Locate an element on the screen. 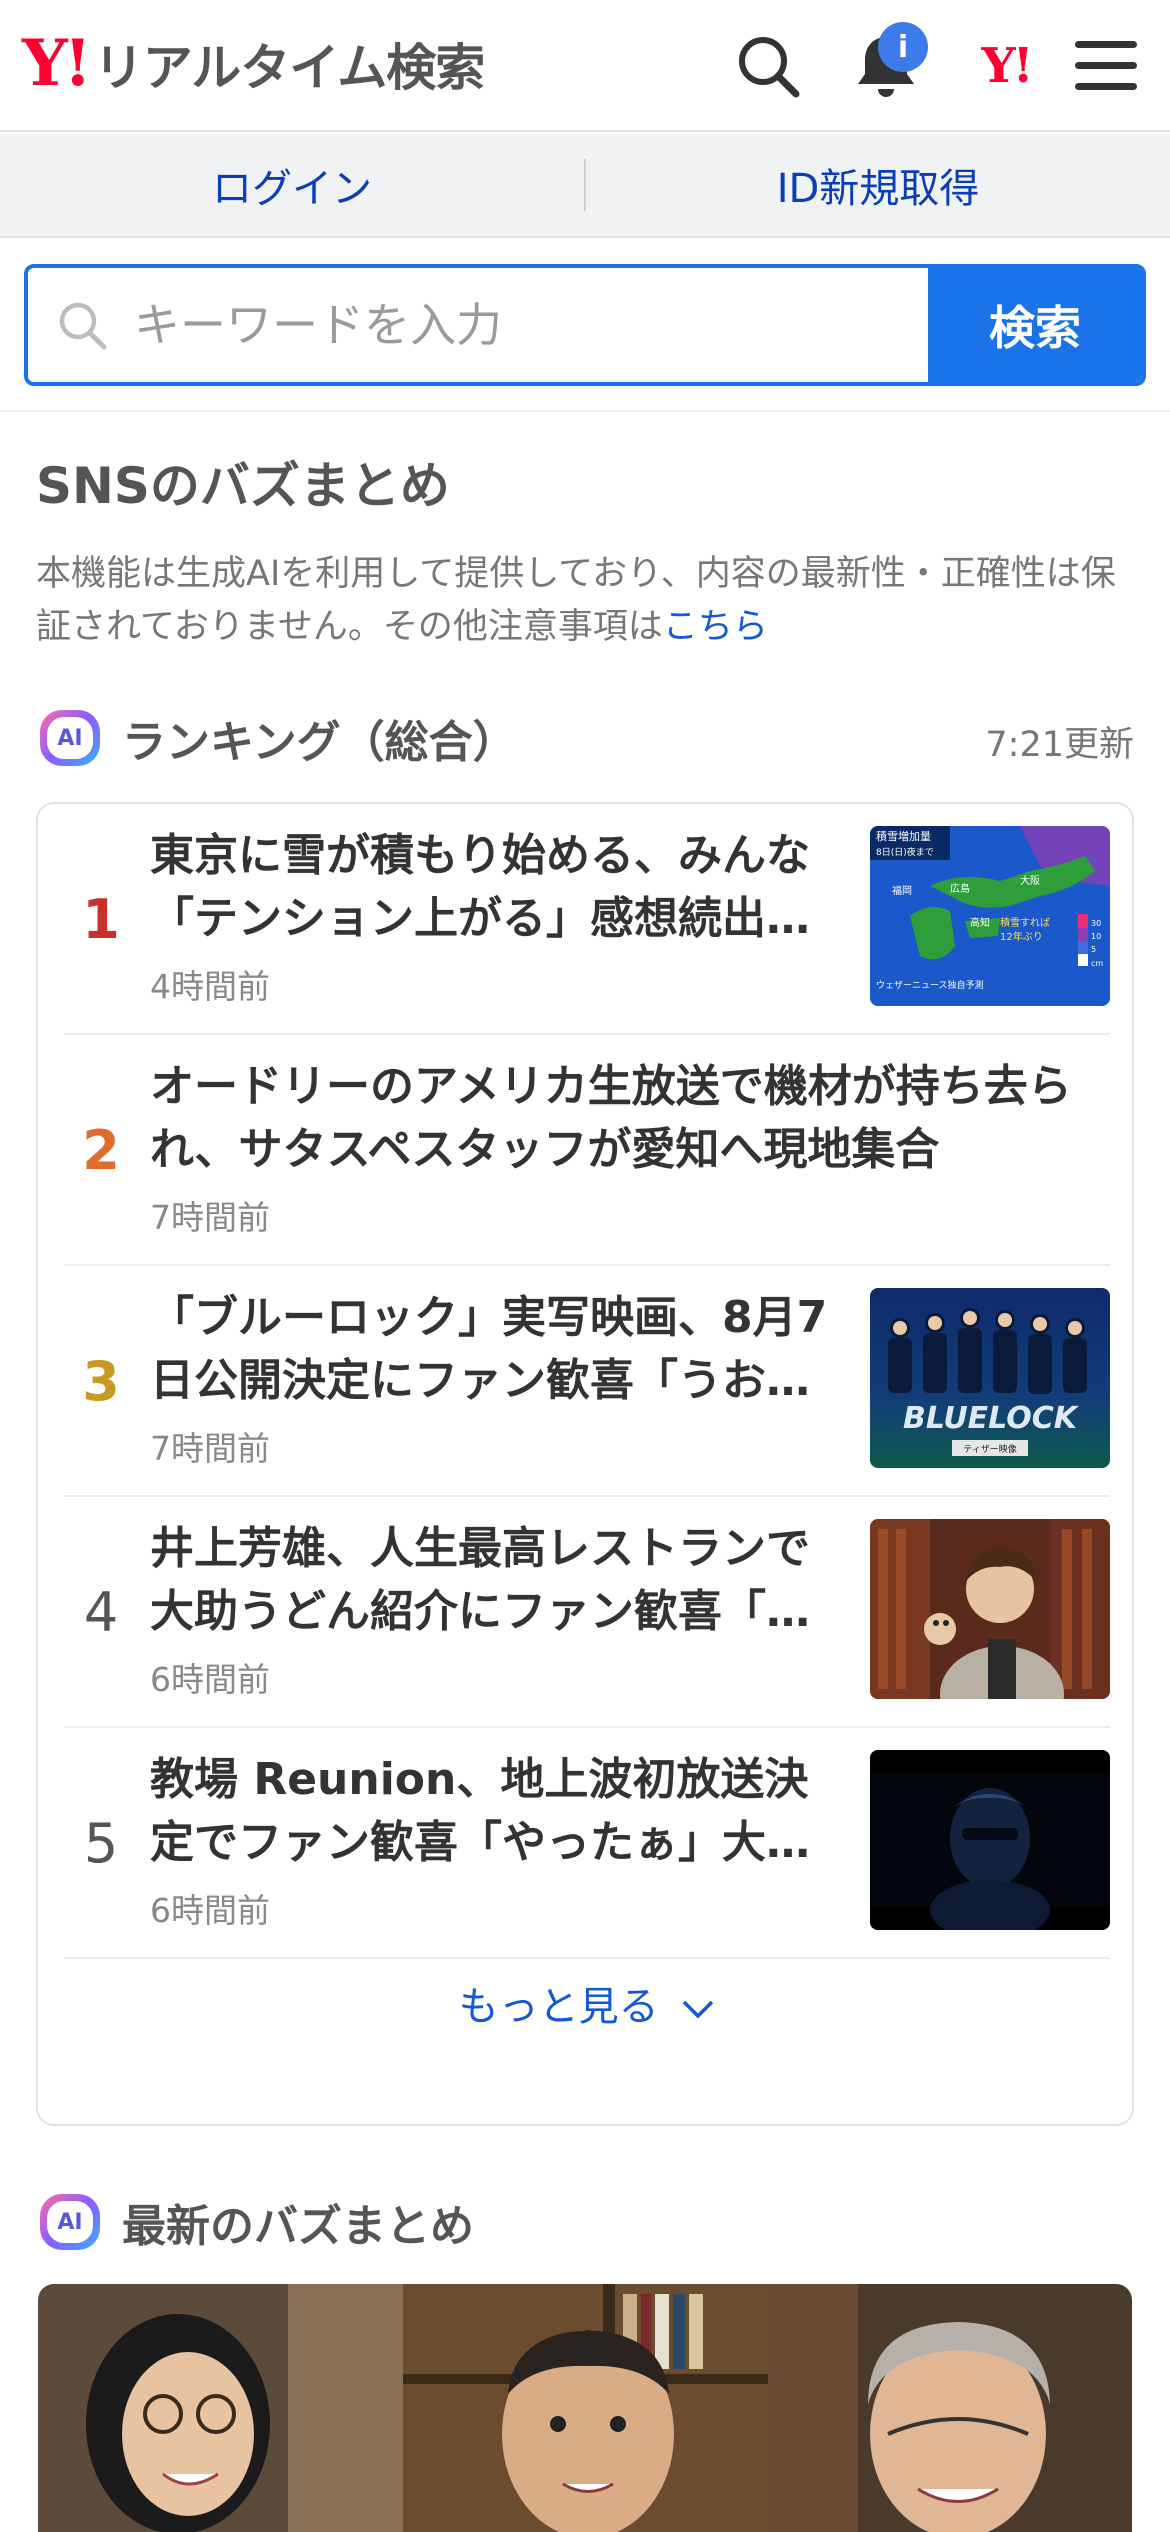 The height and width of the screenshot is (2532, 1170). ranking-item-4: 4 井上芳雄、人生最高レストランで大助うどん紹介にファン歓喜「… 6時間前 is located at coordinates (587, 1612).